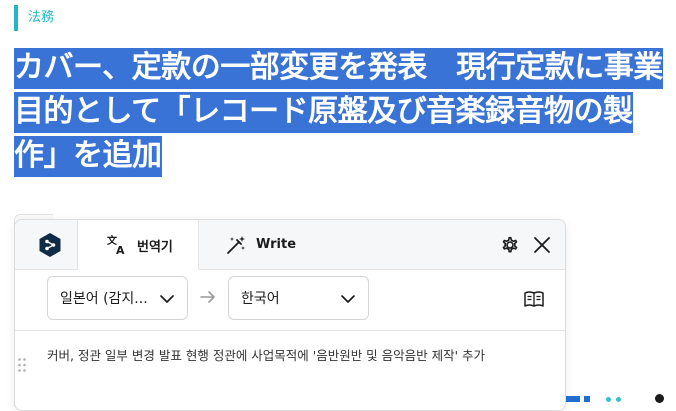  I want to click on tab-translator-label: 번역기, so click(155, 247).